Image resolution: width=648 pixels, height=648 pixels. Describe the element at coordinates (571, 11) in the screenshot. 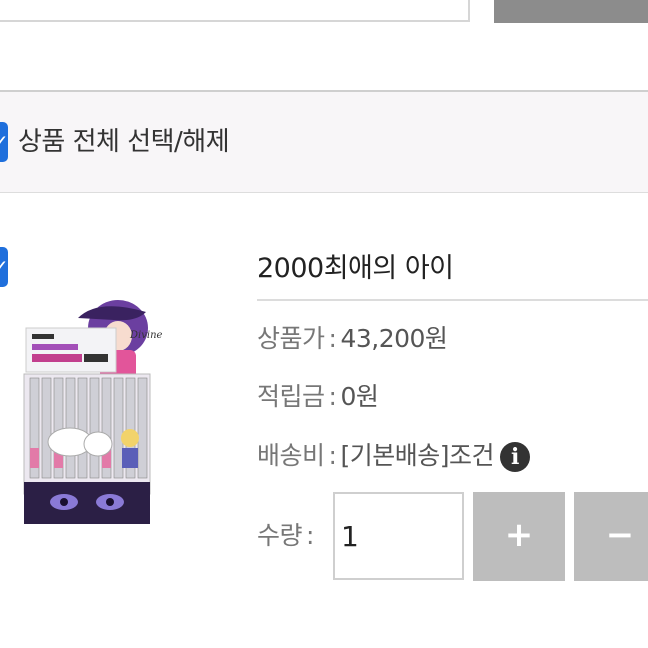

I see `top-action-button` at that location.